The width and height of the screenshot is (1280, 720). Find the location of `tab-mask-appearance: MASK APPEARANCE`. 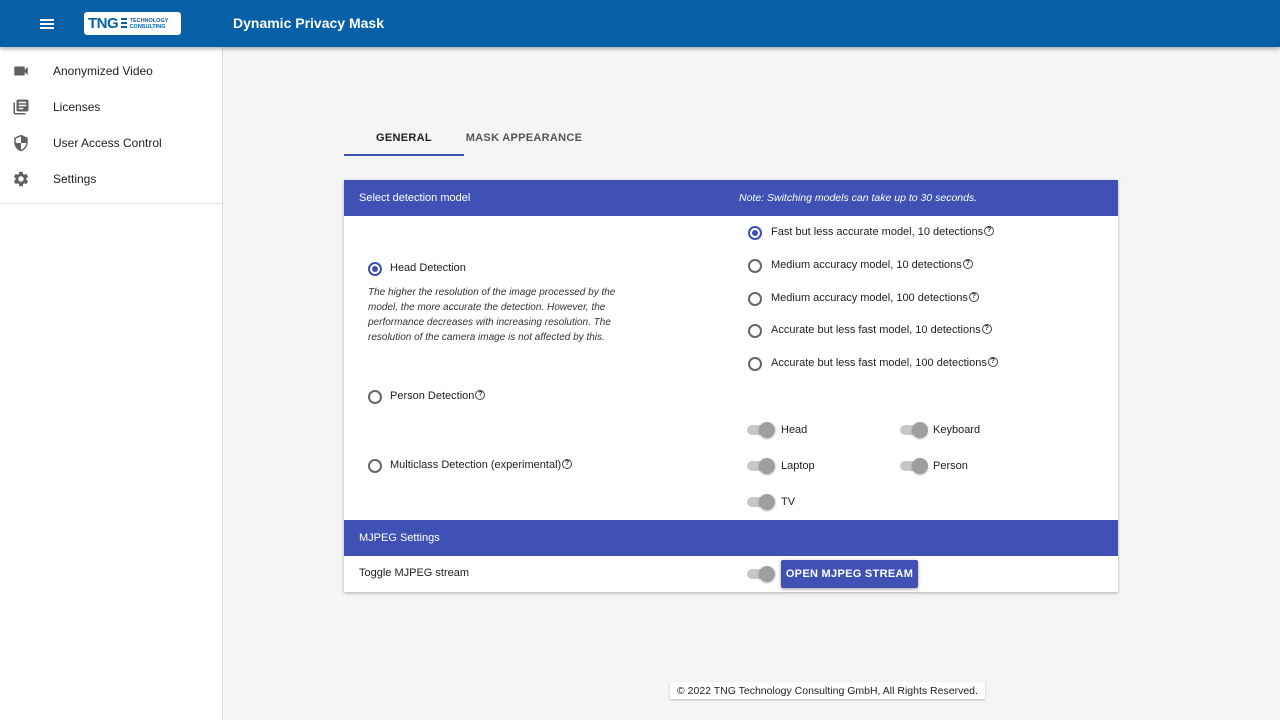

tab-mask-appearance: MASK APPEARANCE is located at coordinates (524, 138).